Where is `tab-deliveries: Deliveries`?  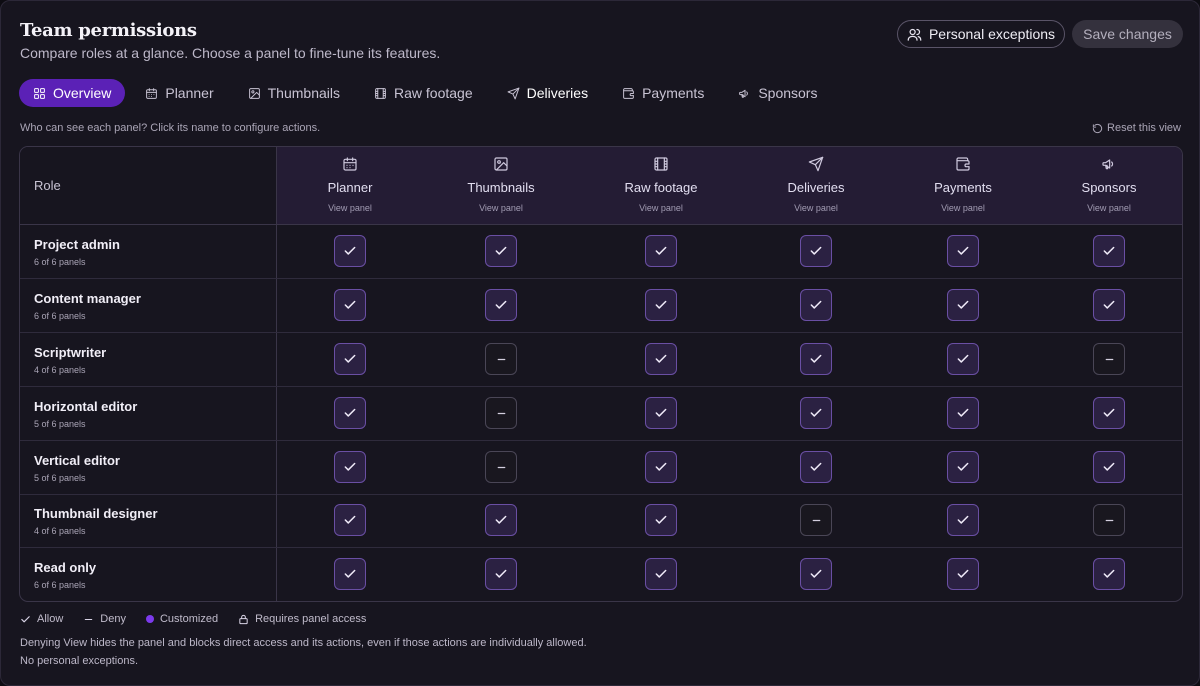 tab-deliveries: Deliveries is located at coordinates (547, 93).